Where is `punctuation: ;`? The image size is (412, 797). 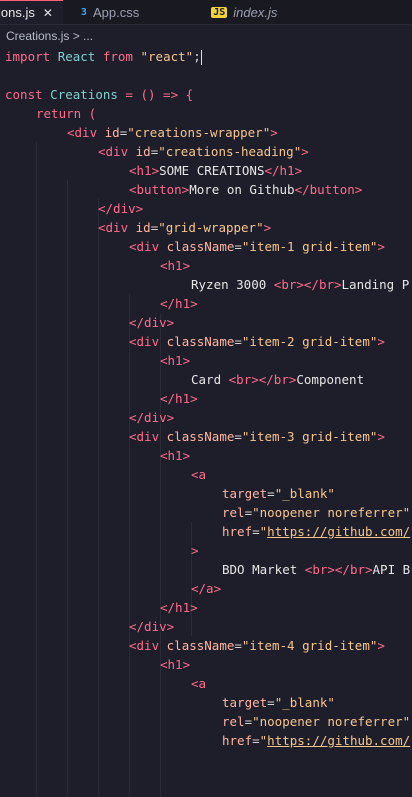
punctuation: ; is located at coordinates (197, 56).